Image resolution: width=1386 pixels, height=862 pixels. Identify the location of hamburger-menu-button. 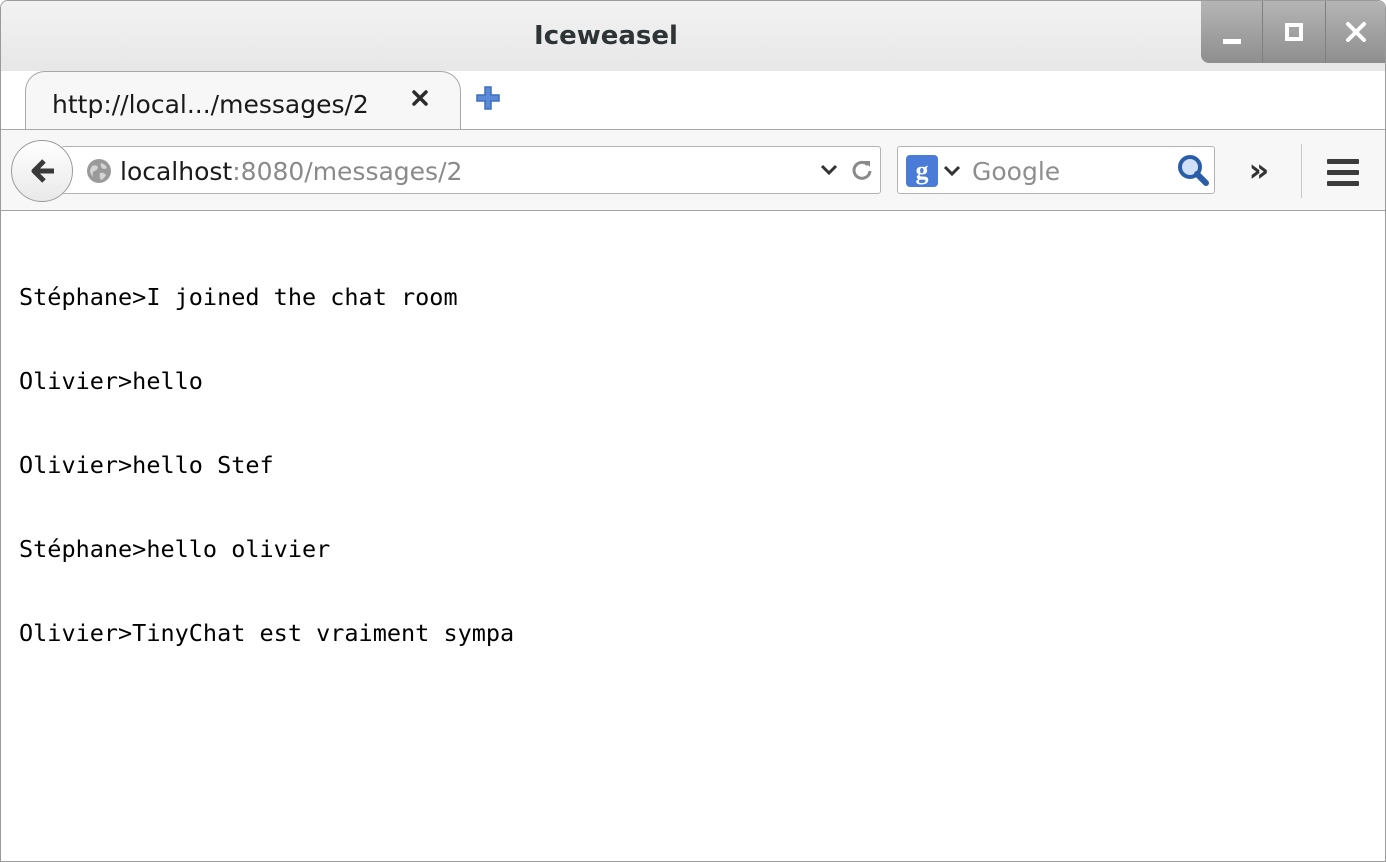
(1343, 172).